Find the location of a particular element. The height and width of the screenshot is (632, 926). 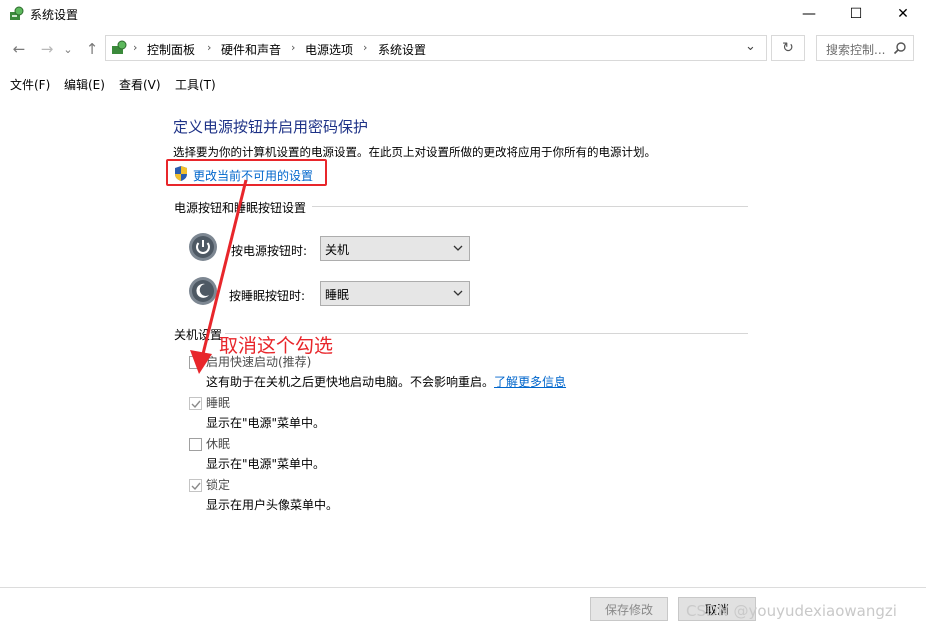

up-arrow-icon: ↑ is located at coordinates (92, 49).